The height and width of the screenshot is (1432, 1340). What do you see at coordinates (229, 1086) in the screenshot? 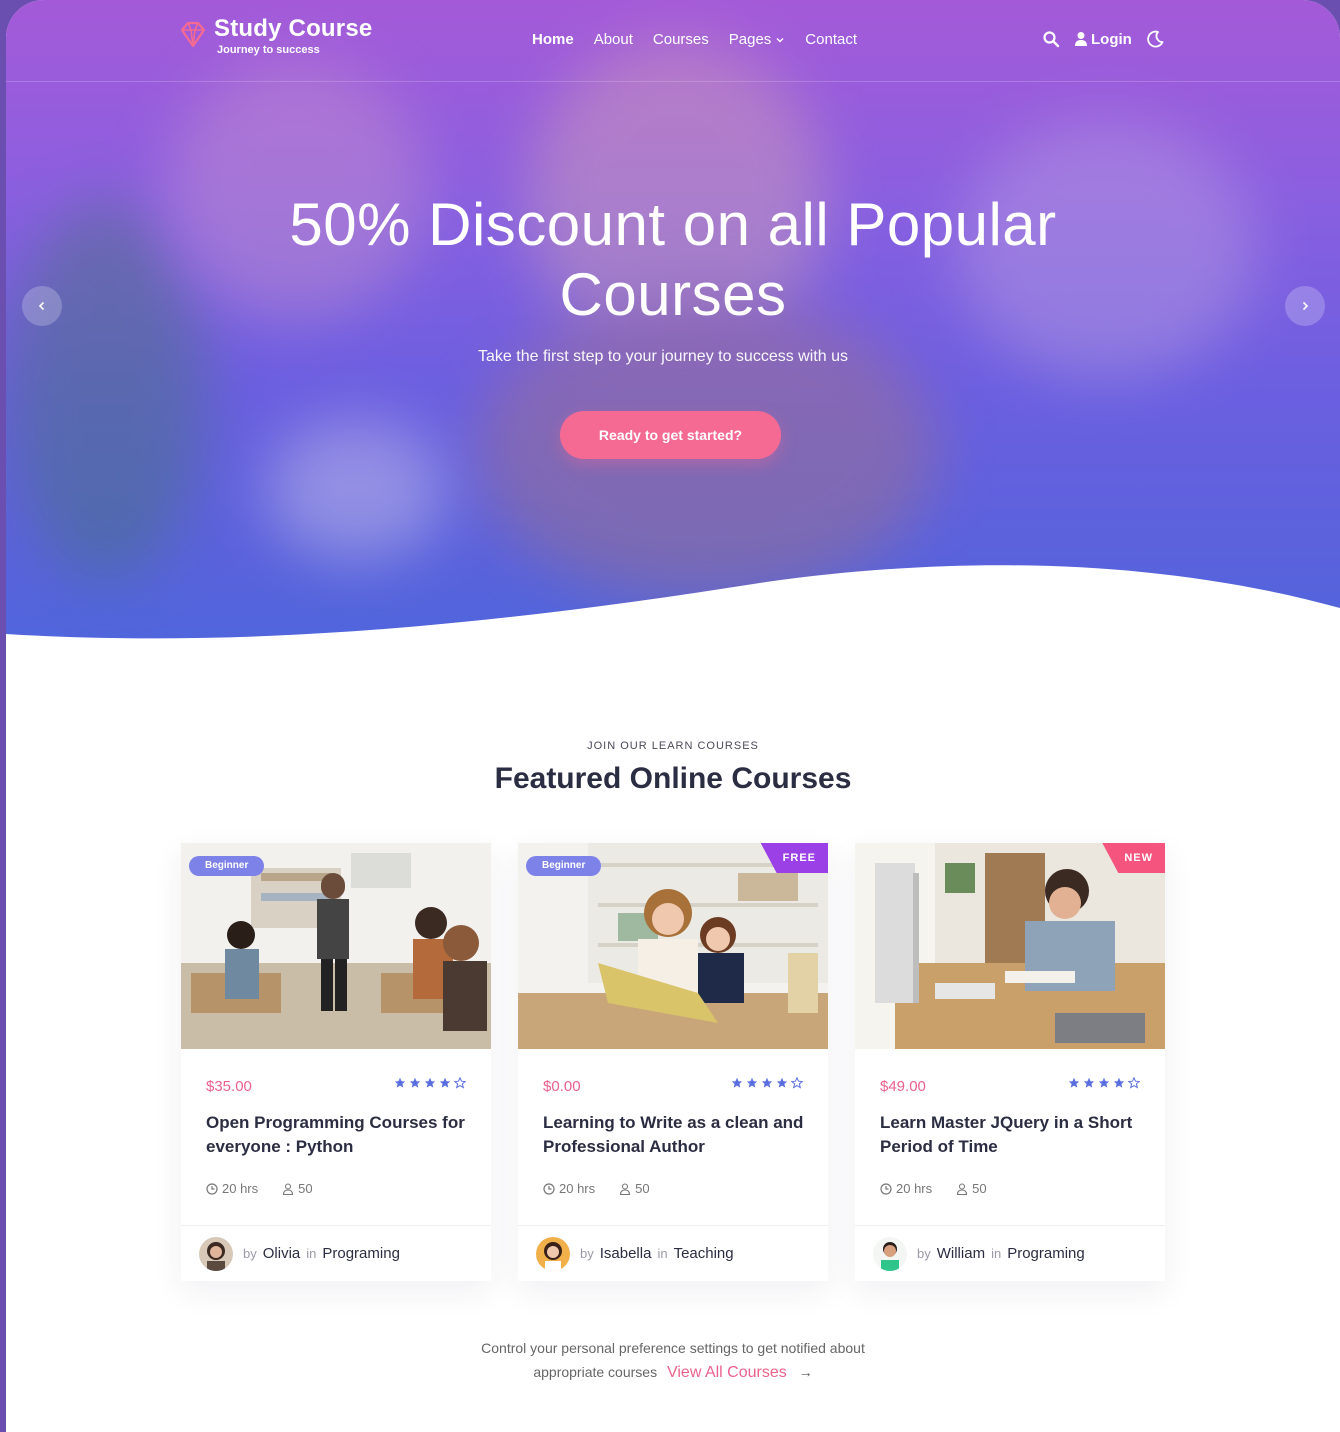
I see `course-price: $35.00` at bounding box center [229, 1086].